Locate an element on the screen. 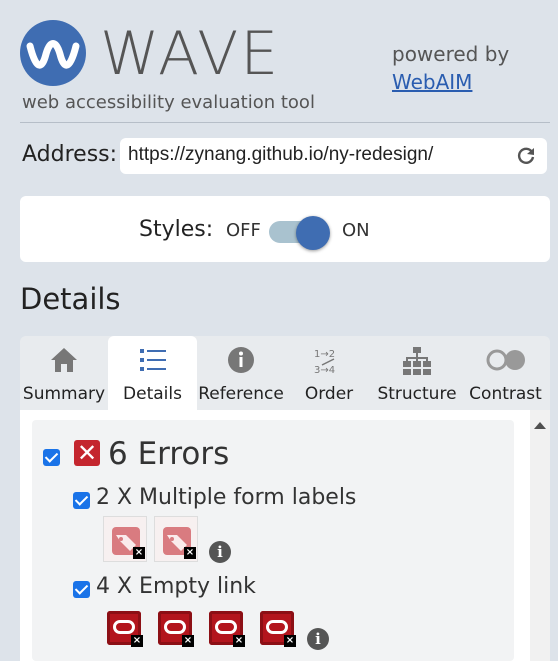 The width and height of the screenshot is (558, 661). styles-on-label: ON is located at coordinates (356, 230).